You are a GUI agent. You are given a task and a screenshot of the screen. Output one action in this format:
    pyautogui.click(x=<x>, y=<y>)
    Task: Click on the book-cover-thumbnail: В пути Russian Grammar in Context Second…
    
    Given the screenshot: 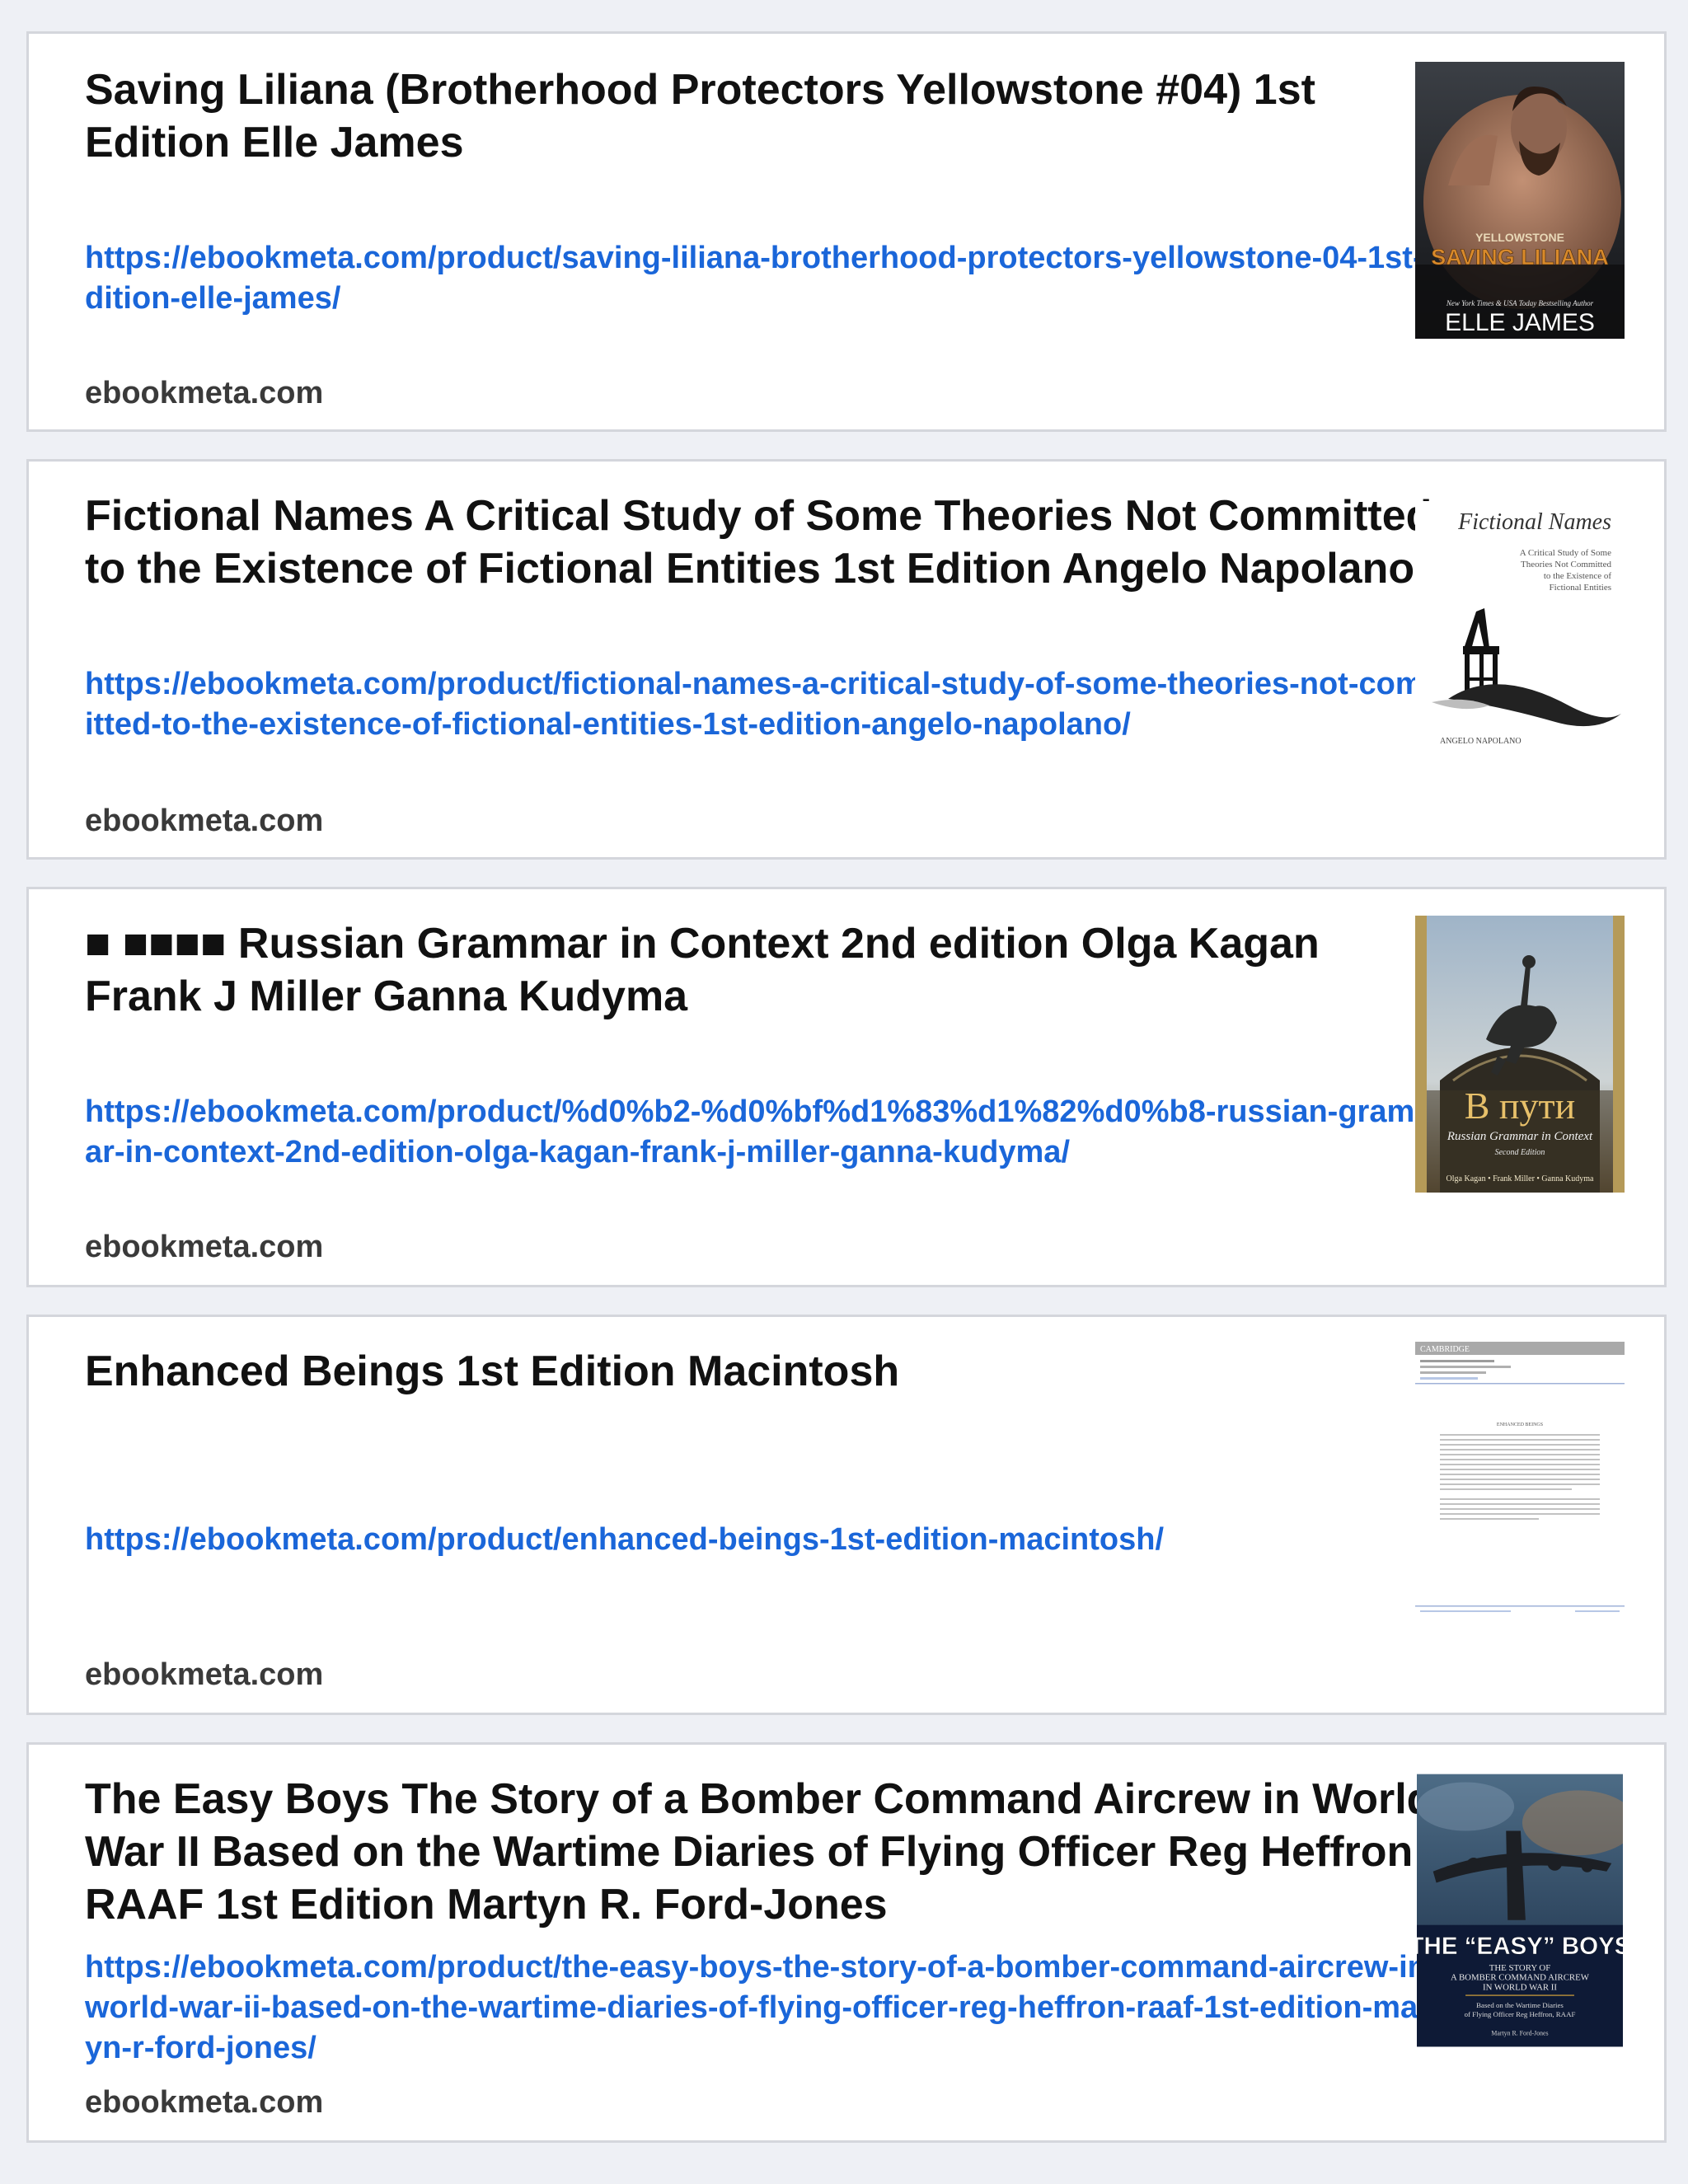 What is the action you would take?
    pyautogui.click(x=1520, y=1054)
    